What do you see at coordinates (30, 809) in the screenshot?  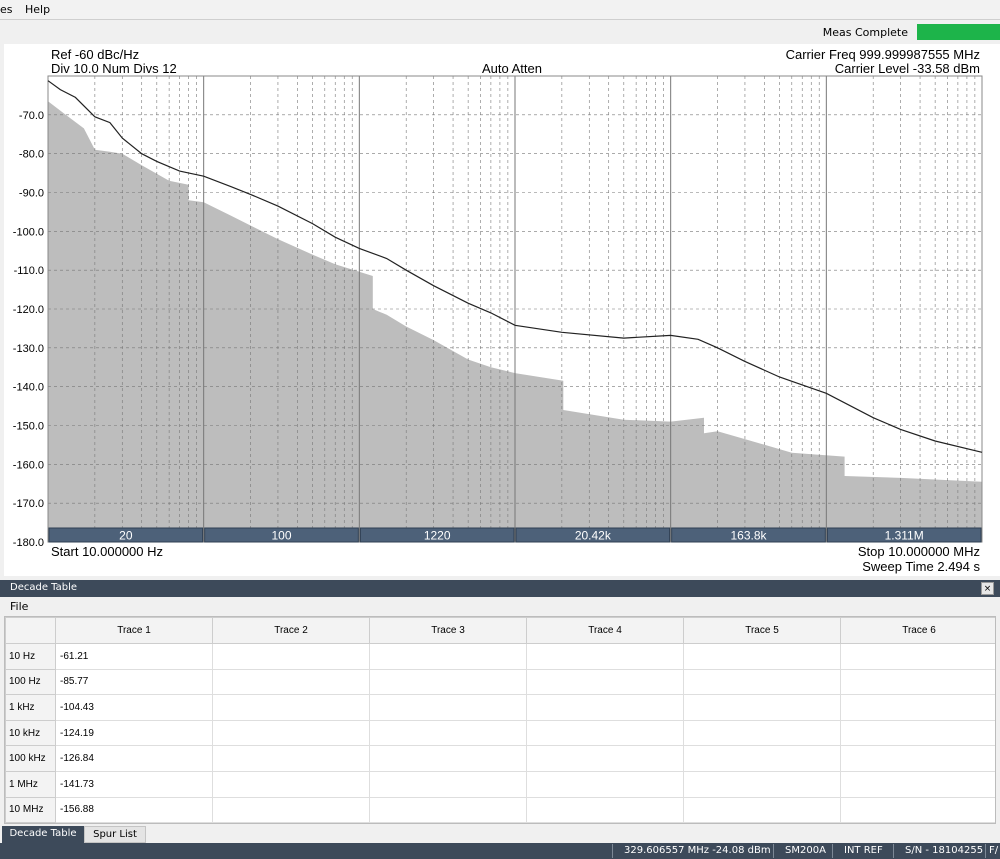 I see `row-label: 10 MHz` at bounding box center [30, 809].